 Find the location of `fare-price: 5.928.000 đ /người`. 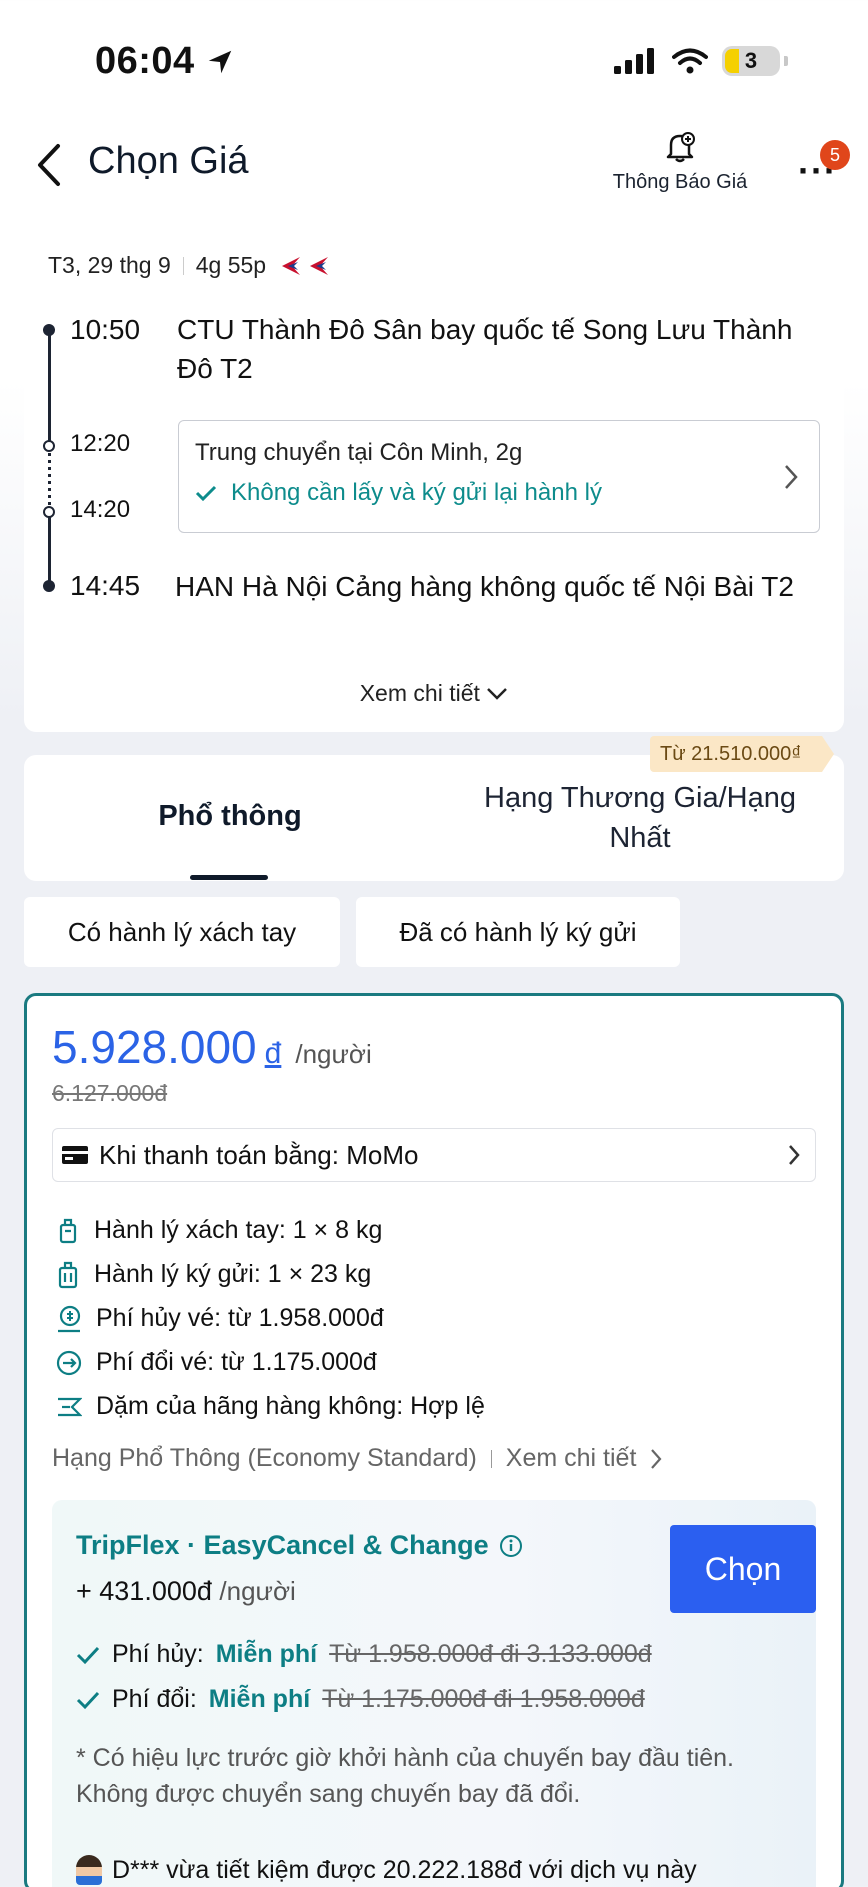

fare-price: 5.928.000 đ /người is located at coordinates (212, 1047).